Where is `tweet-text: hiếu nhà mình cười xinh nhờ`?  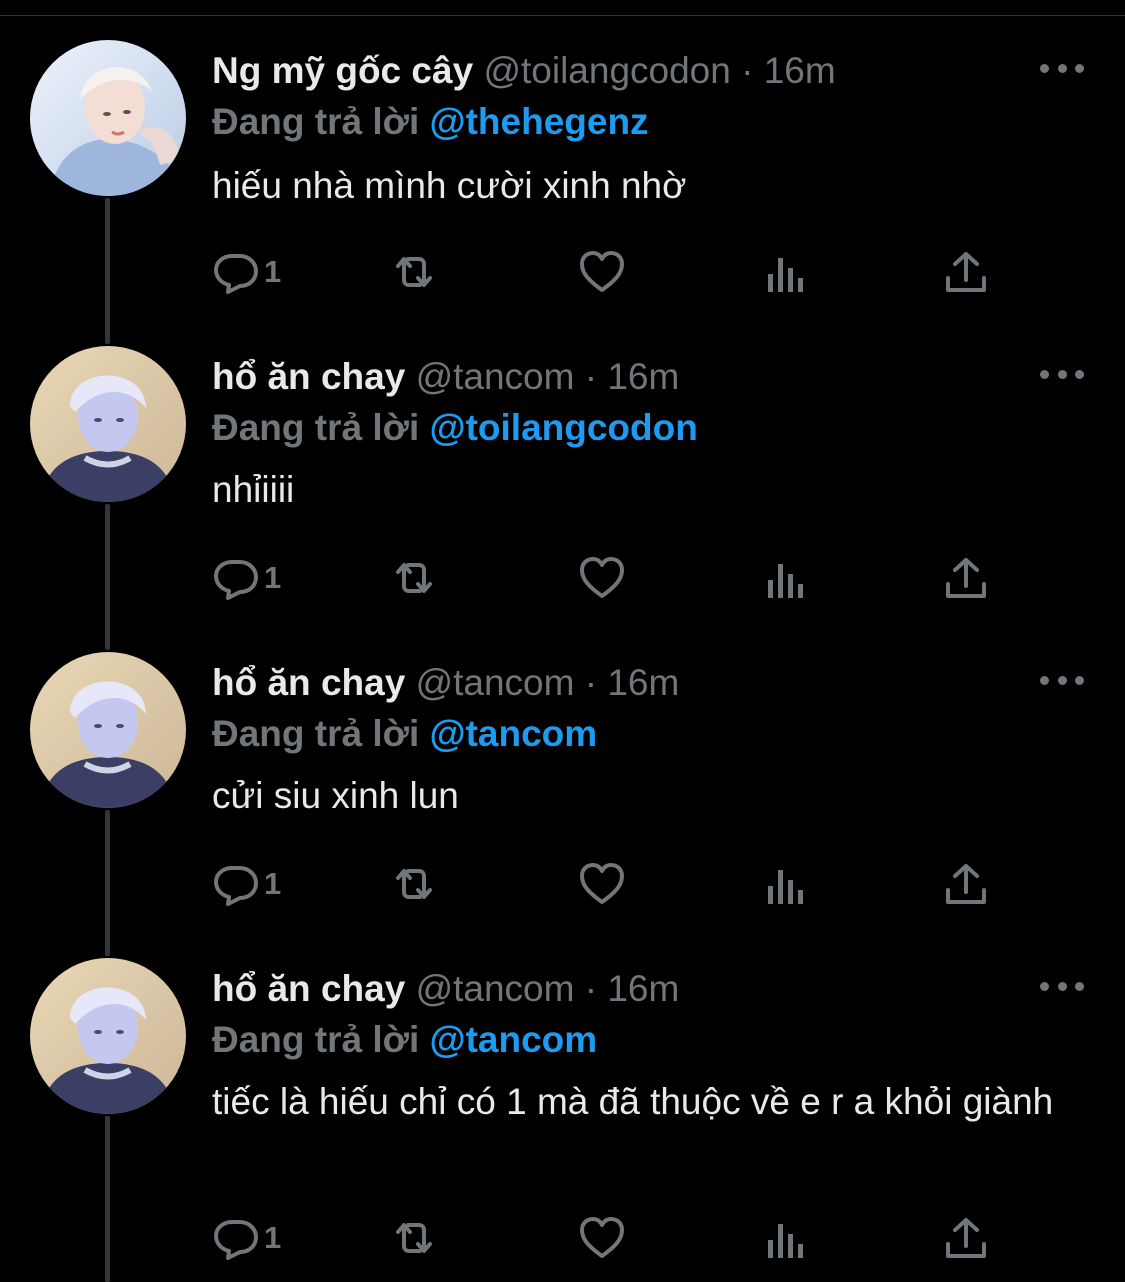
tweet-text: hiếu nhà mình cười xinh nhờ is located at coordinates (449, 185).